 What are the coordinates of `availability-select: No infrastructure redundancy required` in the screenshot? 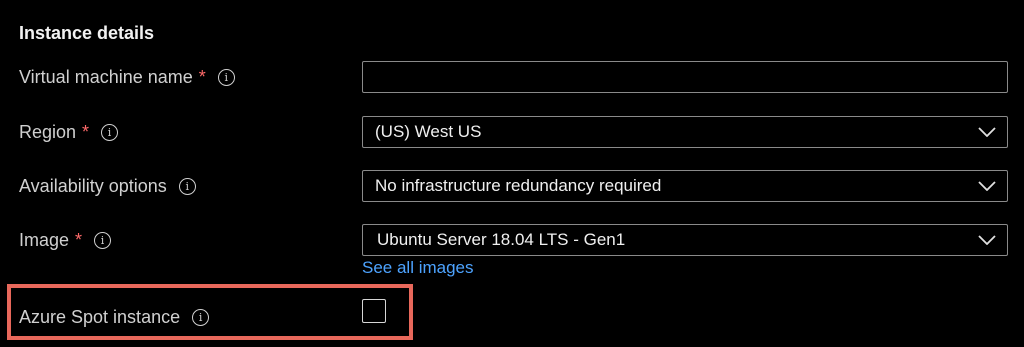 It's located at (685, 186).